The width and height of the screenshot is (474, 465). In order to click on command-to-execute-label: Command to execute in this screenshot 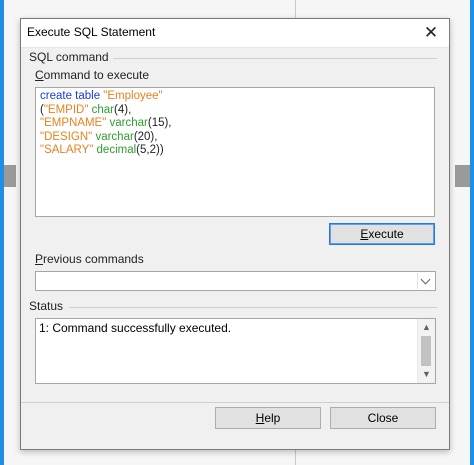, I will do `click(92, 75)`.